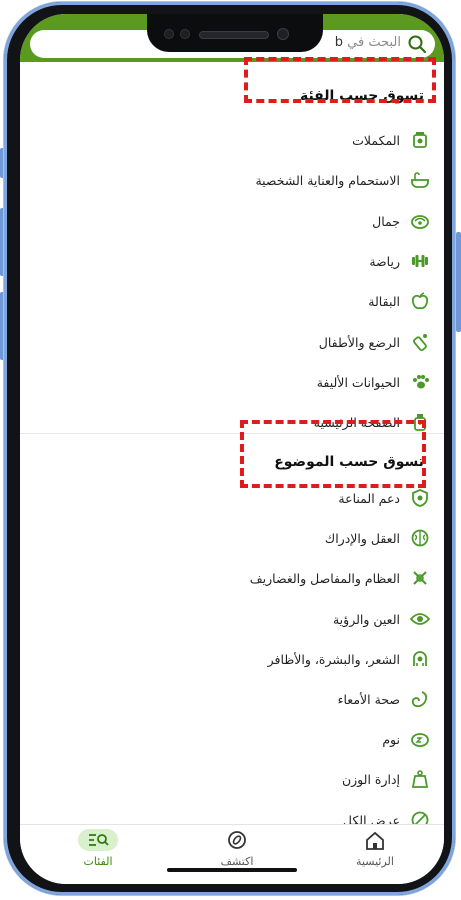 This screenshot has width=461, height=900. I want to click on topic-item-eye: العين والرؤية, so click(381, 619).